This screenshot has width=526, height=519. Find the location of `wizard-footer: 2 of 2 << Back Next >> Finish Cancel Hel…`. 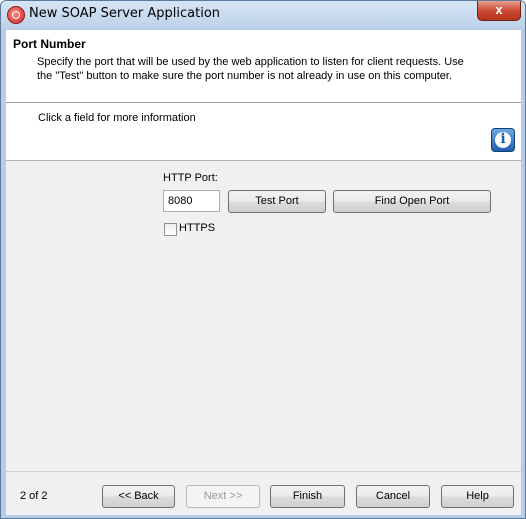

wizard-footer: 2 of 2 << Back Next >> Finish Cancel Hel… is located at coordinates (263, 493).